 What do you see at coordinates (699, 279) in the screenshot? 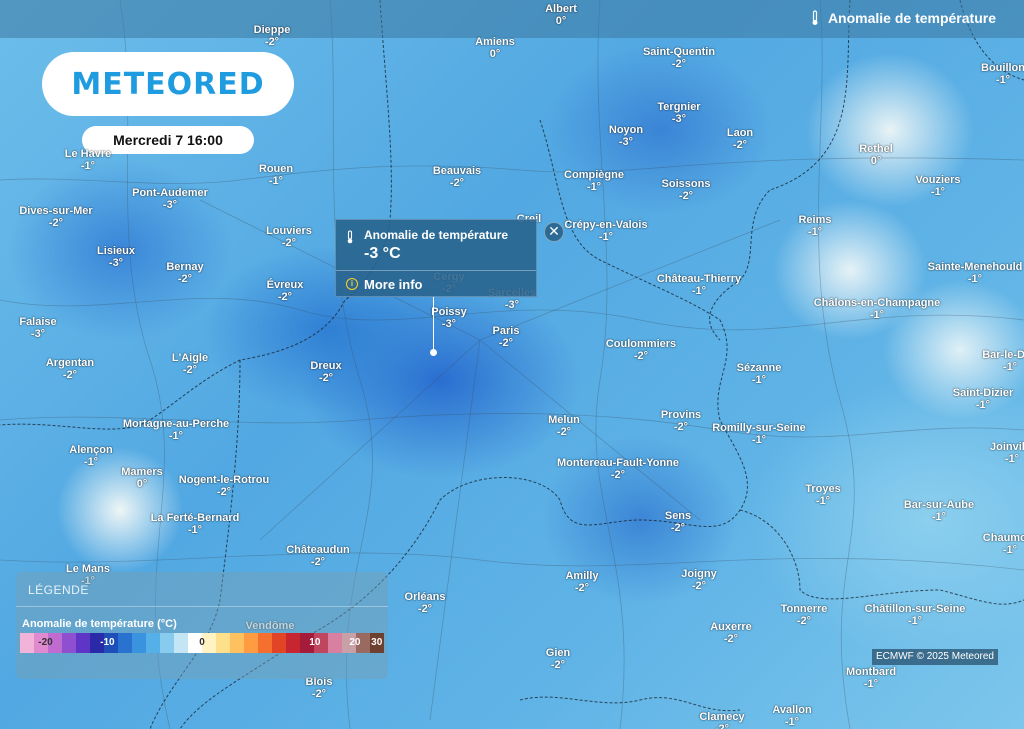
I see `city-name: Château-Thierry` at bounding box center [699, 279].